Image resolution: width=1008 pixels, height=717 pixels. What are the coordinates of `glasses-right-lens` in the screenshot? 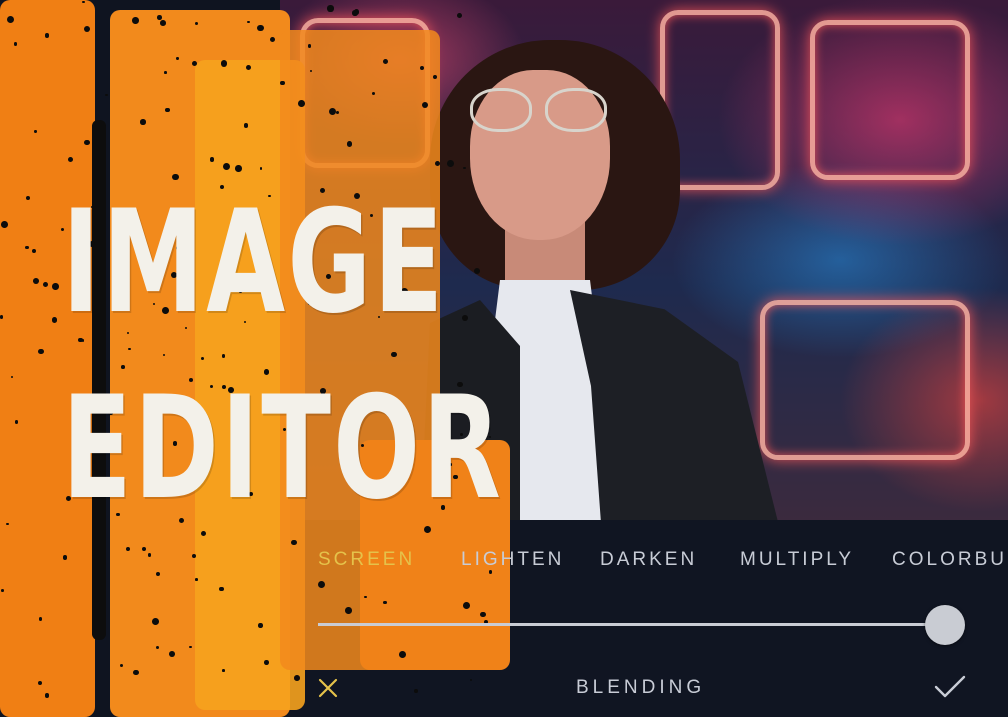 It's located at (576, 110).